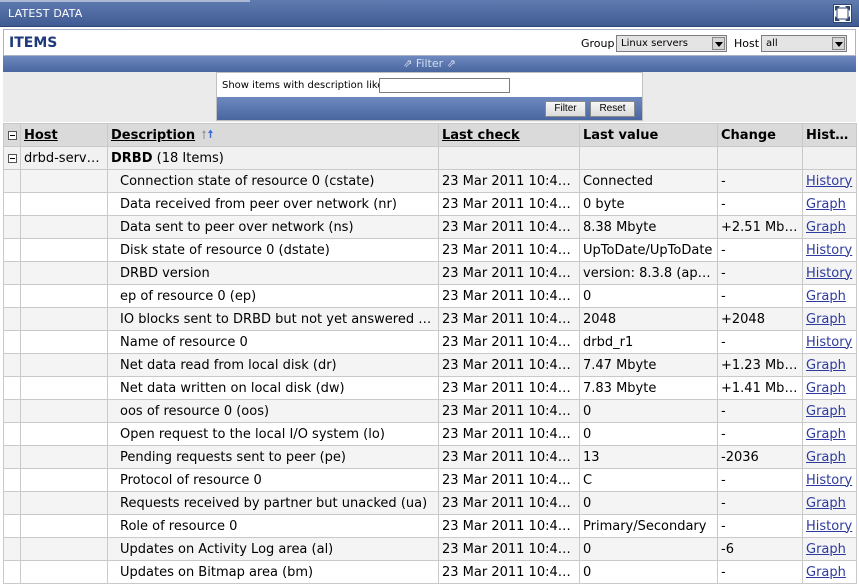  What do you see at coordinates (598, 43) in the screenshot?
I see `group-label: Group` at bounding box center [598, 43].